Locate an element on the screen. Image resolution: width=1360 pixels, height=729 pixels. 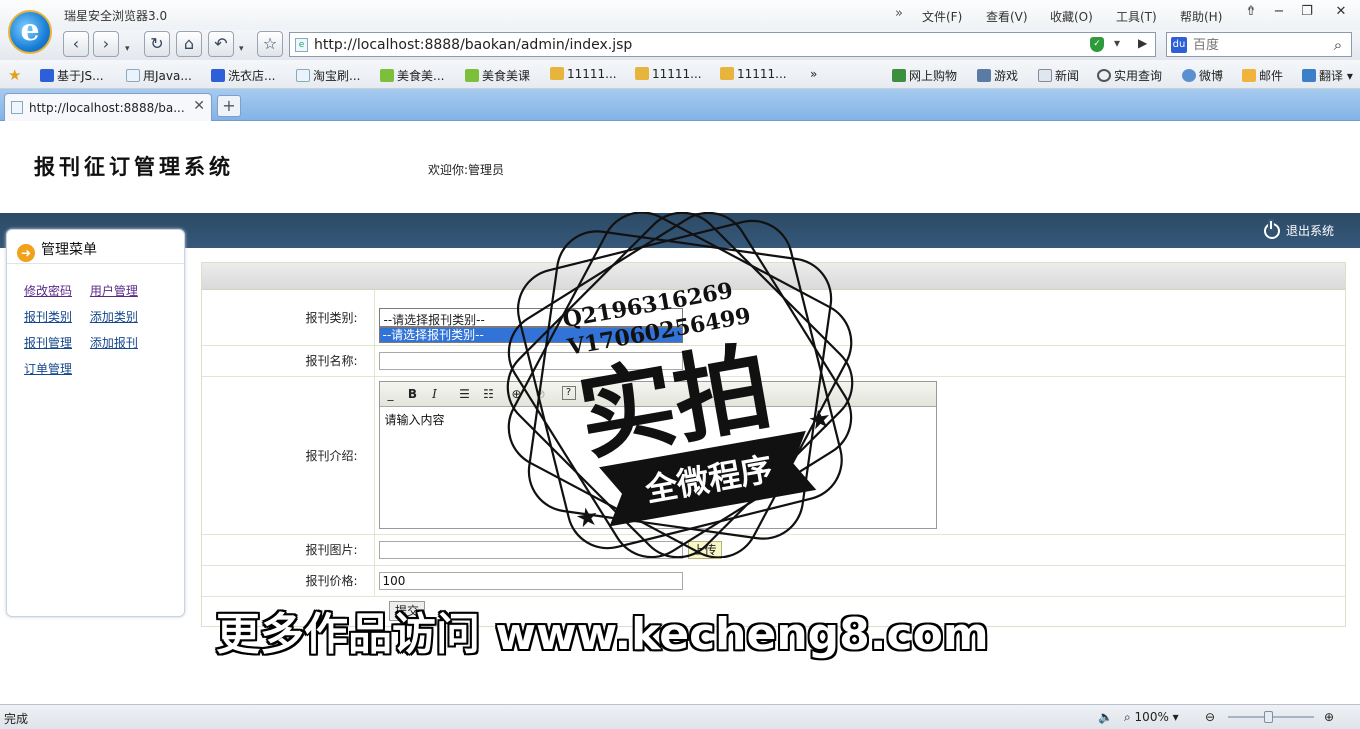
menu-overflow-icon: » is located at coordinates (899, 13).